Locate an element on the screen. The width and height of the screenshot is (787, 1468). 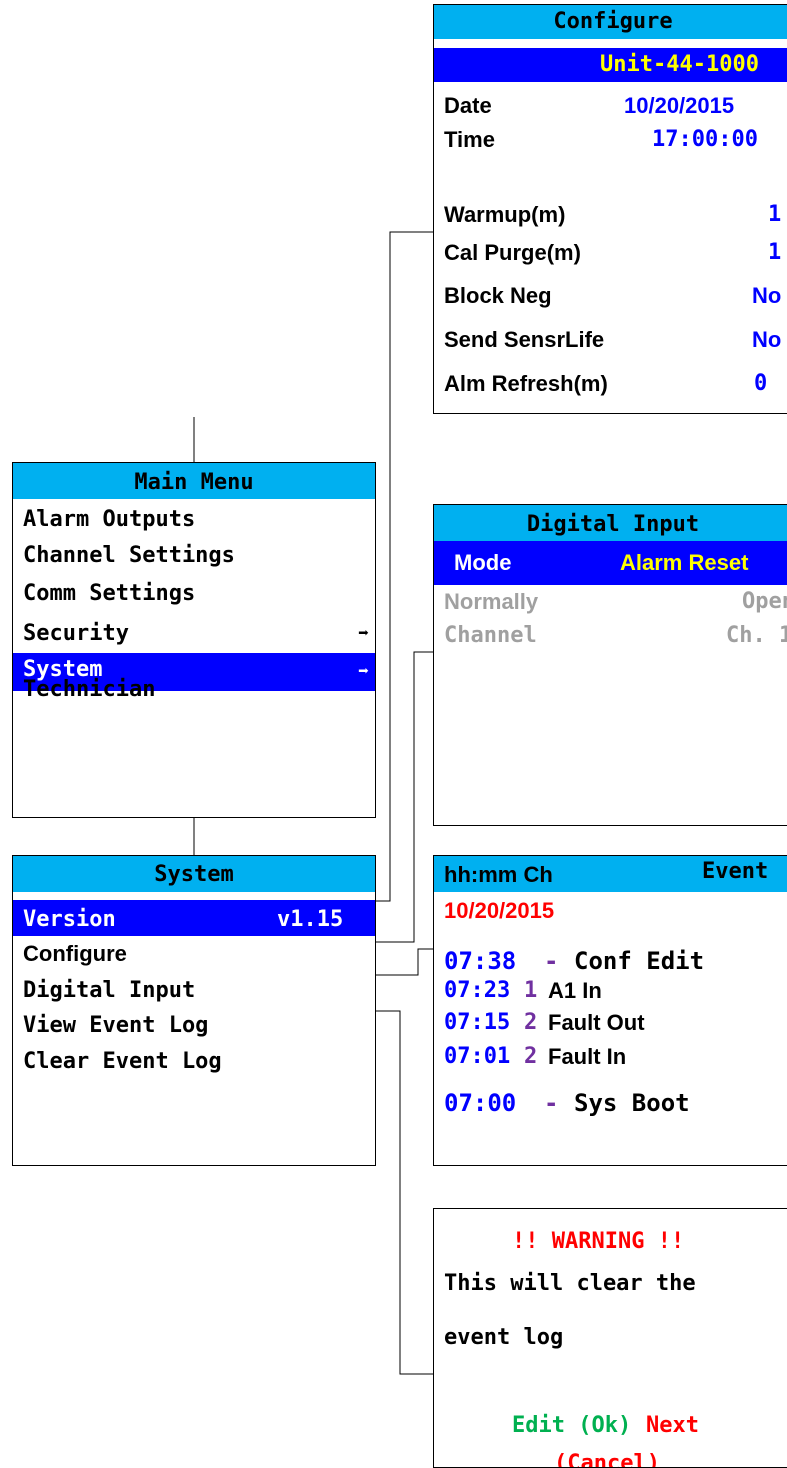
channel-value: Ch. 1 is located at coordinates (756, 635).